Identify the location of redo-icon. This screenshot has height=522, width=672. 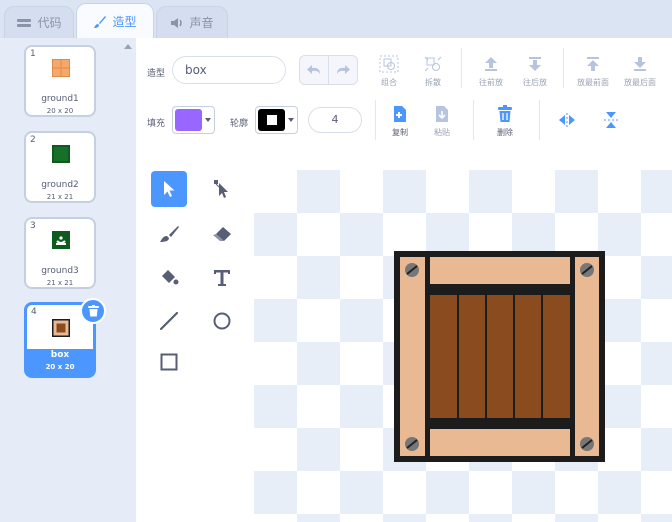
(343, 69).